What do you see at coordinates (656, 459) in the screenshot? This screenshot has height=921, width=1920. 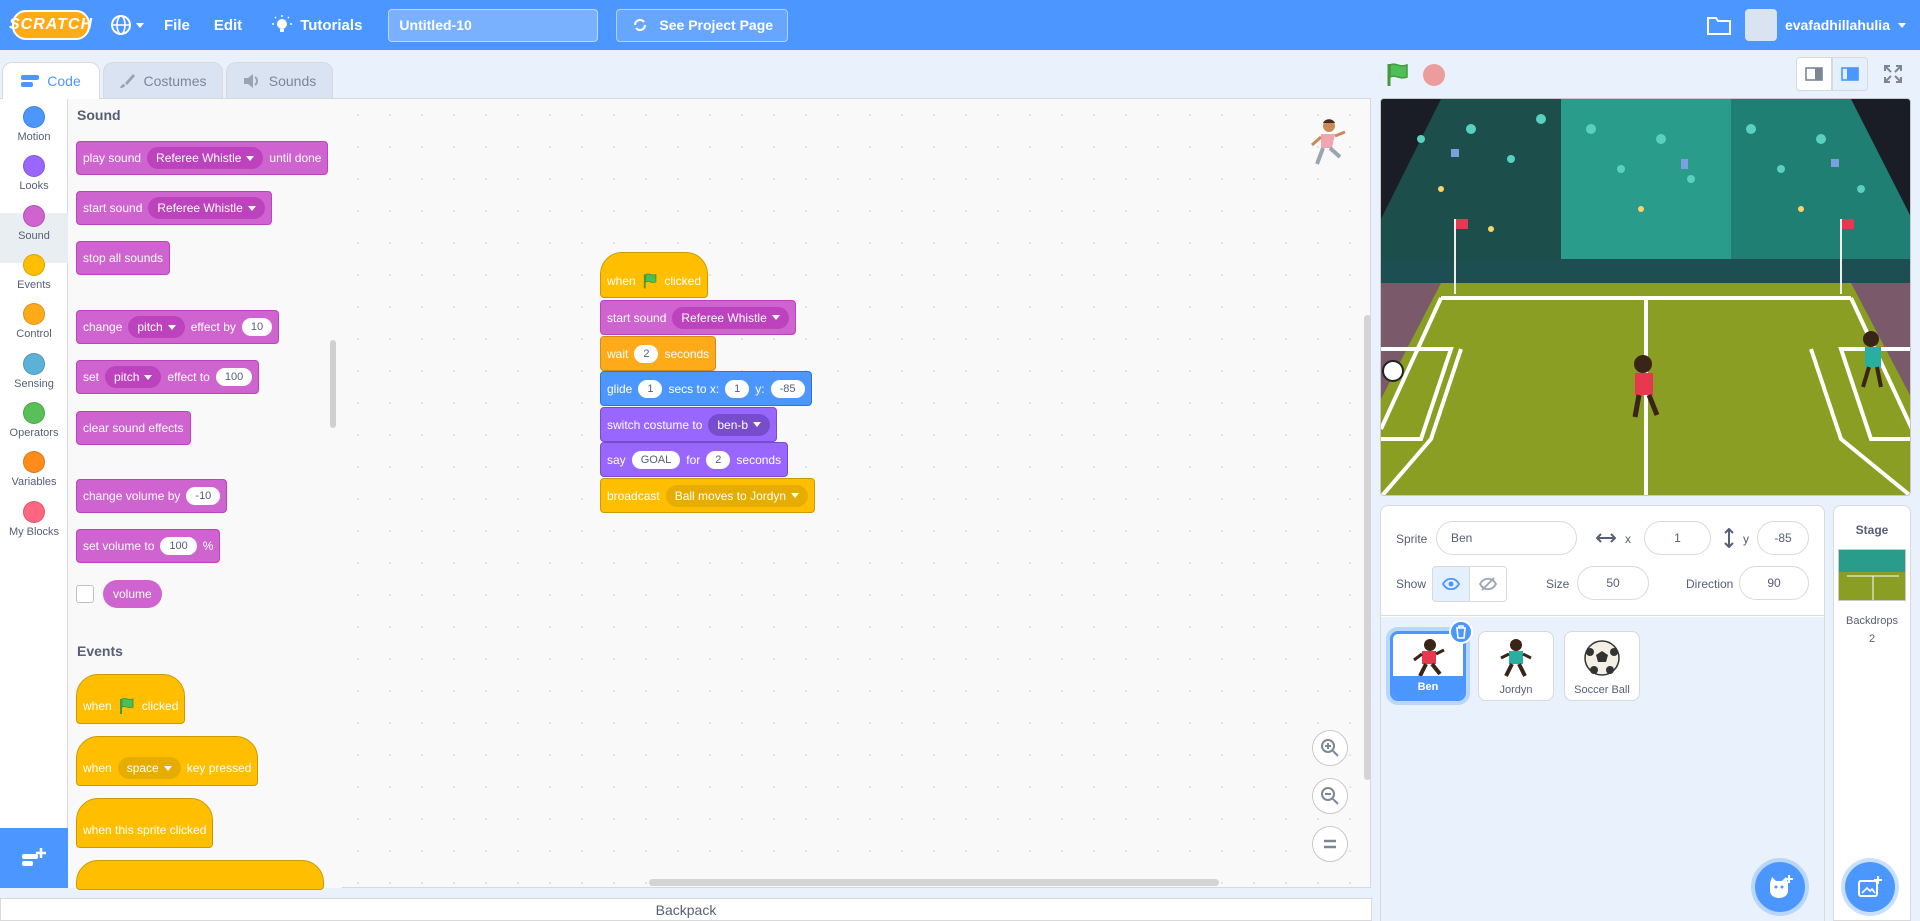 I see `say-text-input: GOAL` at bounding box center [656, 459].